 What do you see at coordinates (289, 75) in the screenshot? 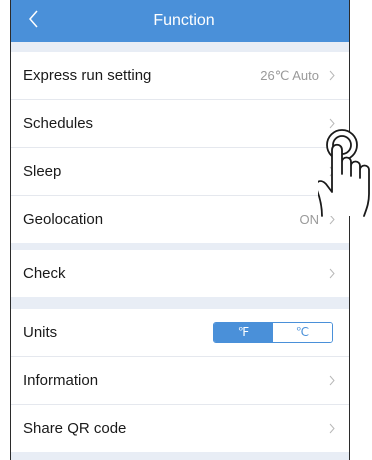
I see `row-value: 26℃ Auto` at bounding box center [289, 75].